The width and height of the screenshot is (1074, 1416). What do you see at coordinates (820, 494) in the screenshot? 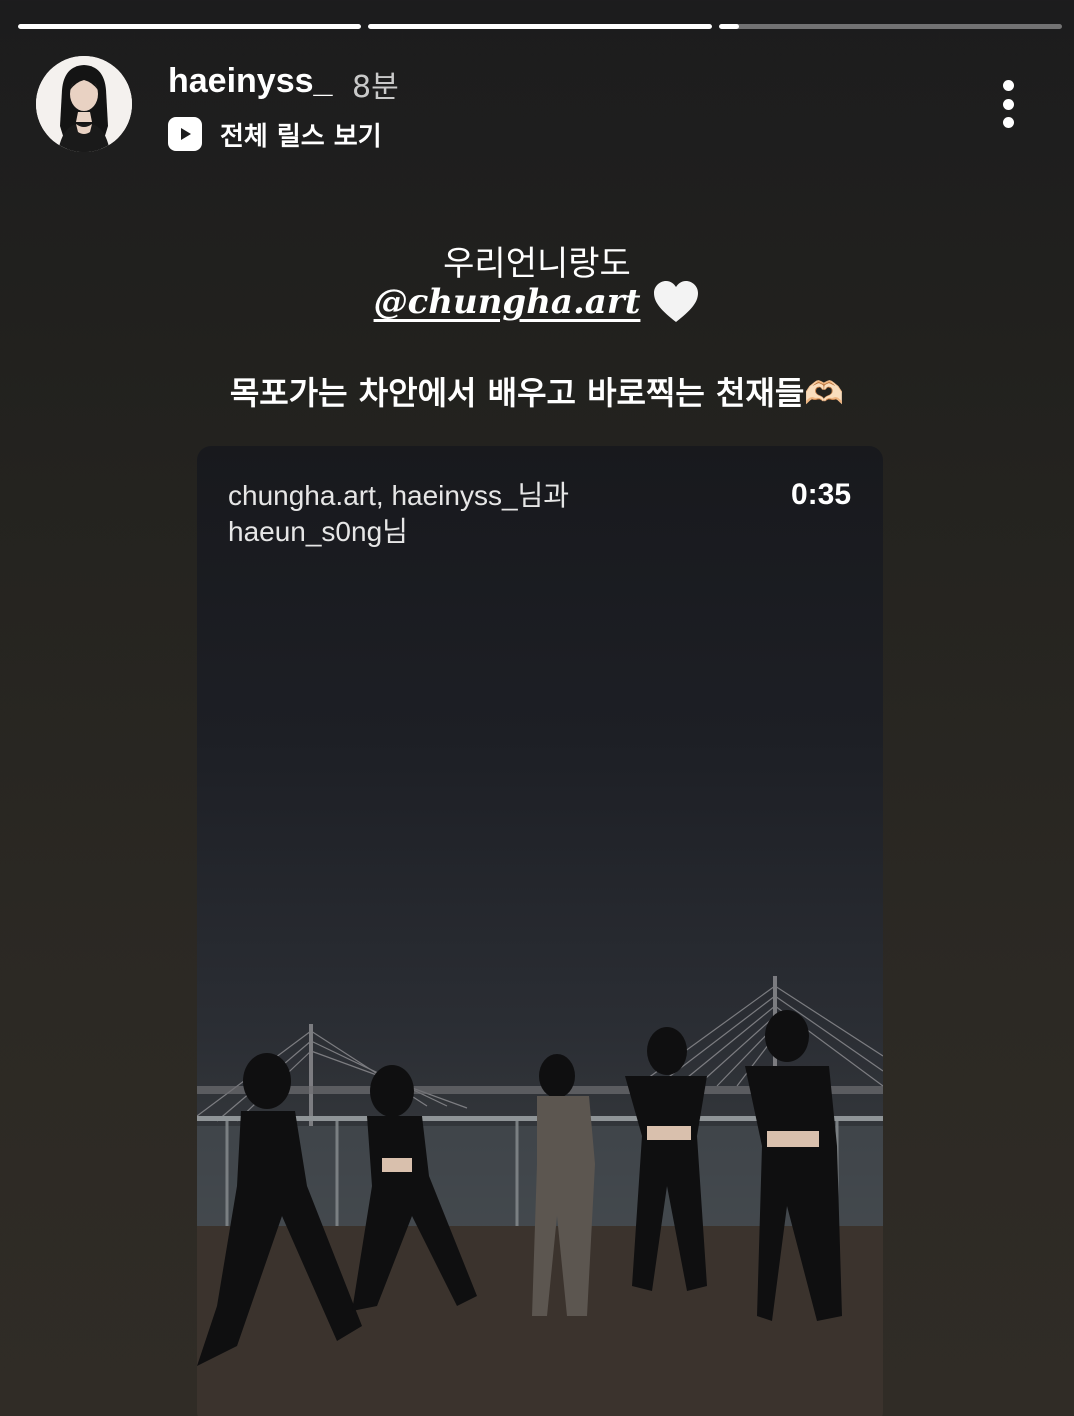
I see `reel-duration: 0:35` at bounding box center [820, 494].